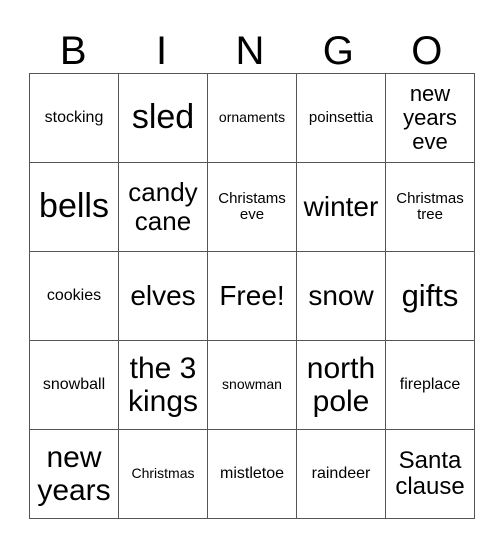 This screenshot has height=544, width=500. What do you see at coordinates (163, 474) in the screenshot?
I see `bingo-cell: Christmas` at bounding box center [163, 474].